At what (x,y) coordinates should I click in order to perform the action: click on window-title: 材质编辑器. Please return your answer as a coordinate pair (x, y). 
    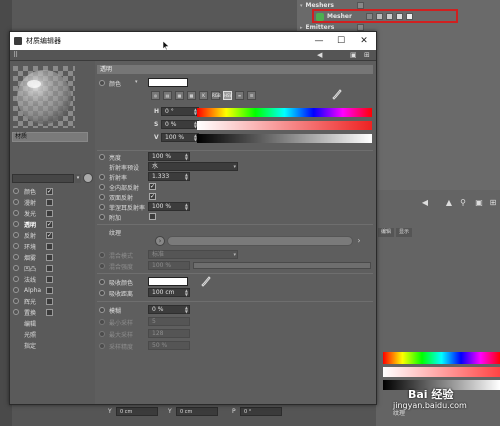
    Looking at the image, I should click on (43, 41).